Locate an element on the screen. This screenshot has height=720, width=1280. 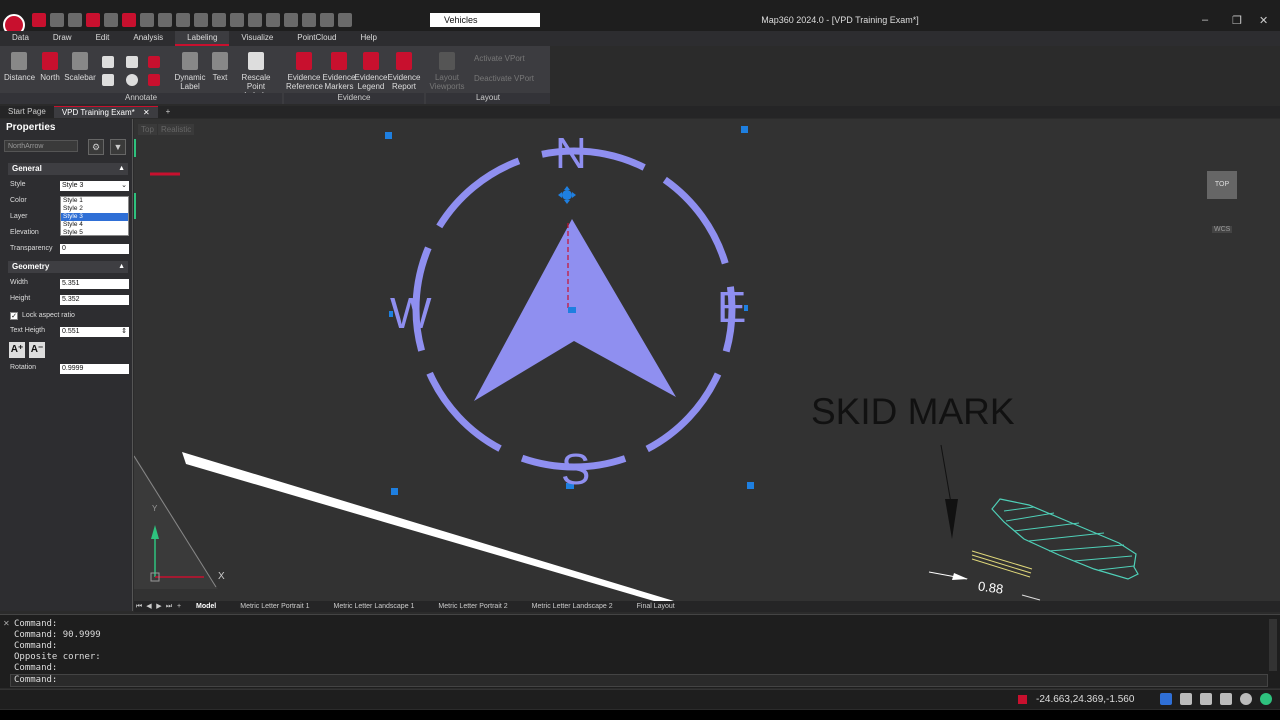
north-button: North is located at coordinates (50, 67).